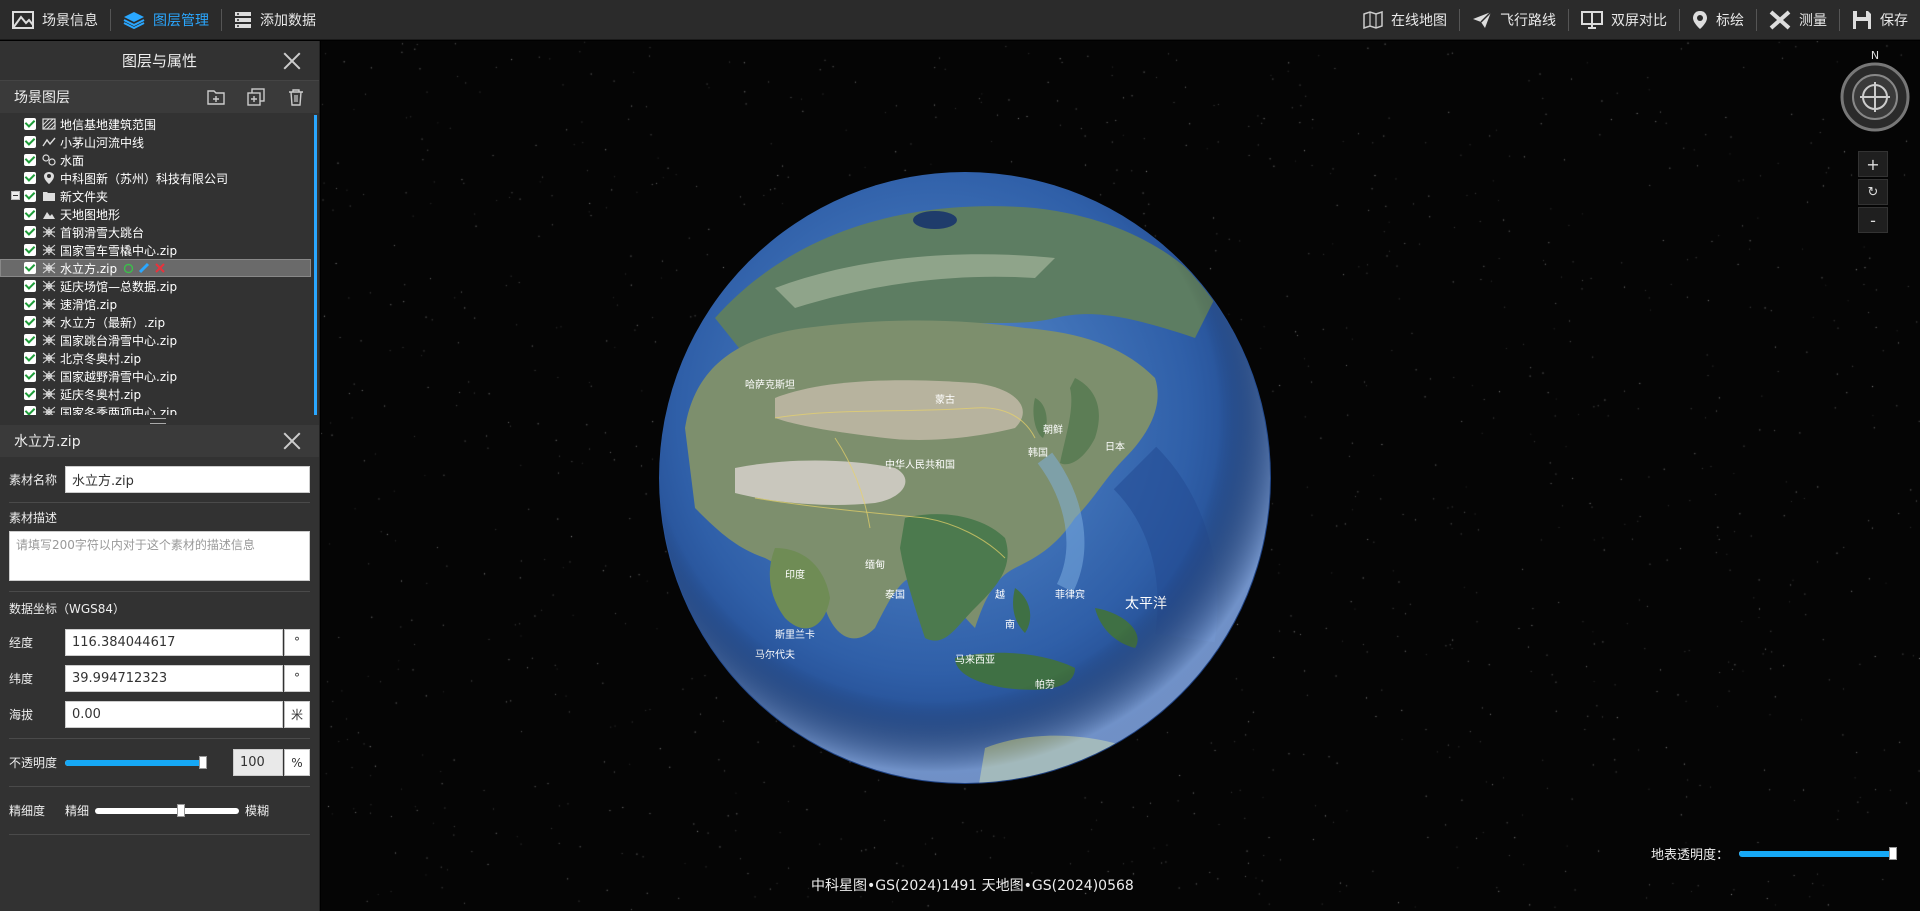 This screenshot has width=1920, height=911. What do you see at coordinates (144, 268) in the screenshot?
I see `edit-icon` at bounding box center [144, 268].